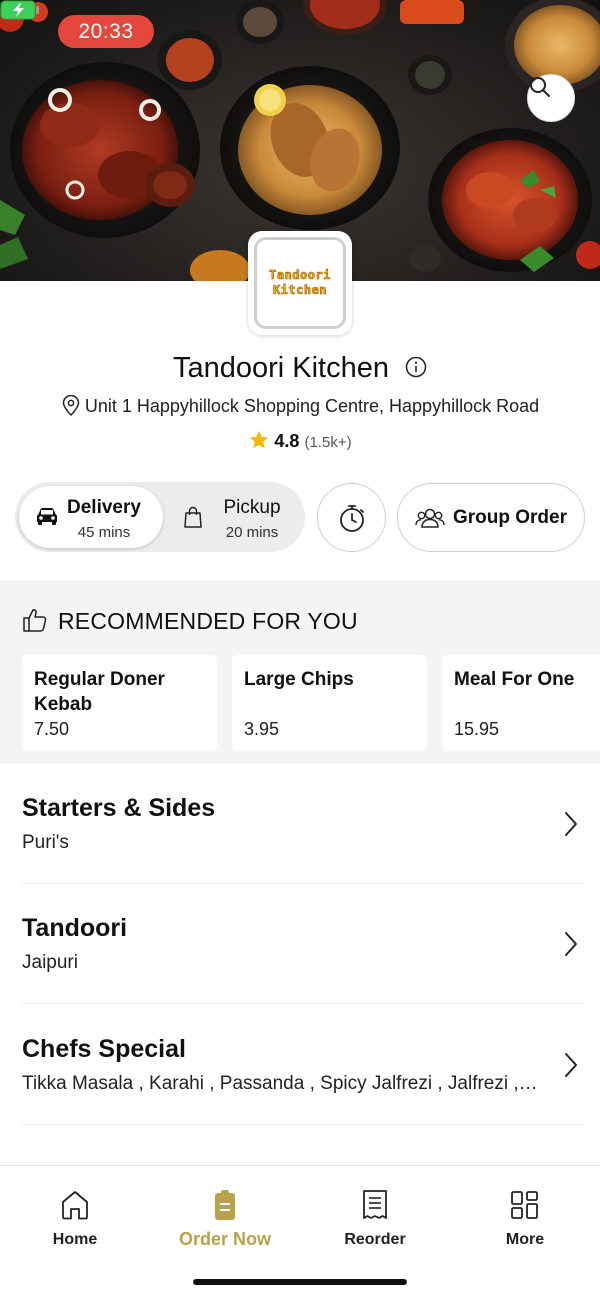  Describe the element at coordinates (287, 441) in the screenshot. I see `rating-value: 4.8` at that location.